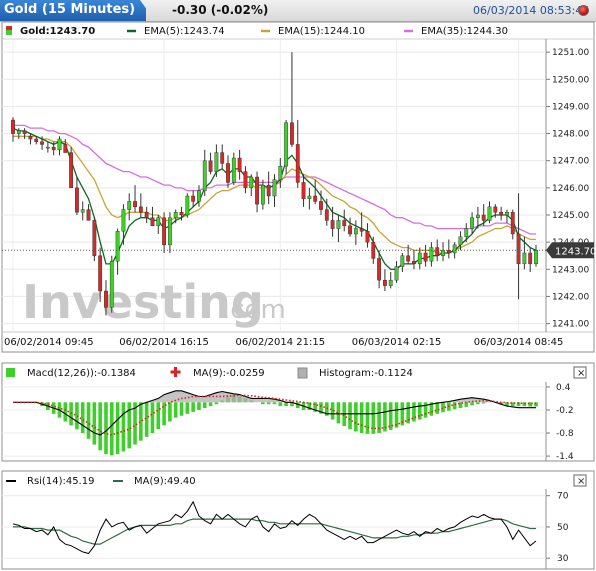 This screenshot has width=596, height=571. What do you see at coordinates (9, 30) in the screenshot?
I see `candlestick-icon` at bounding box center [9, 30].